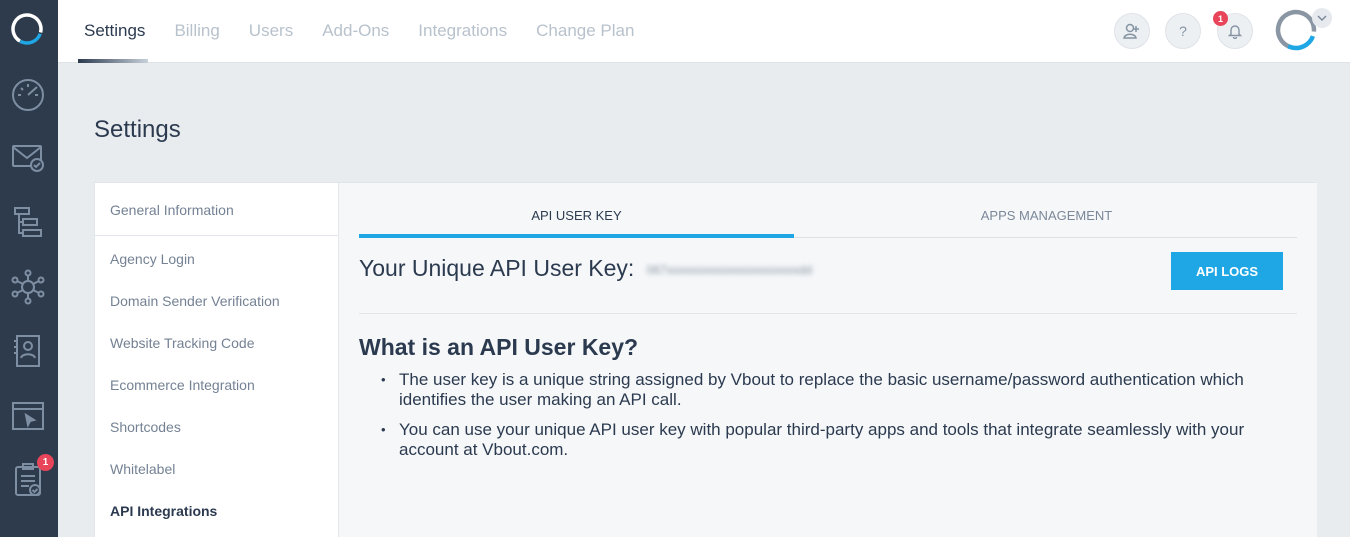 The height and width of the screenshot is (537, 1350). Describe the element at coordinates (152, 259) in the screenshot. I see `sidebar-item-agency-login: Agency Login` at that location.